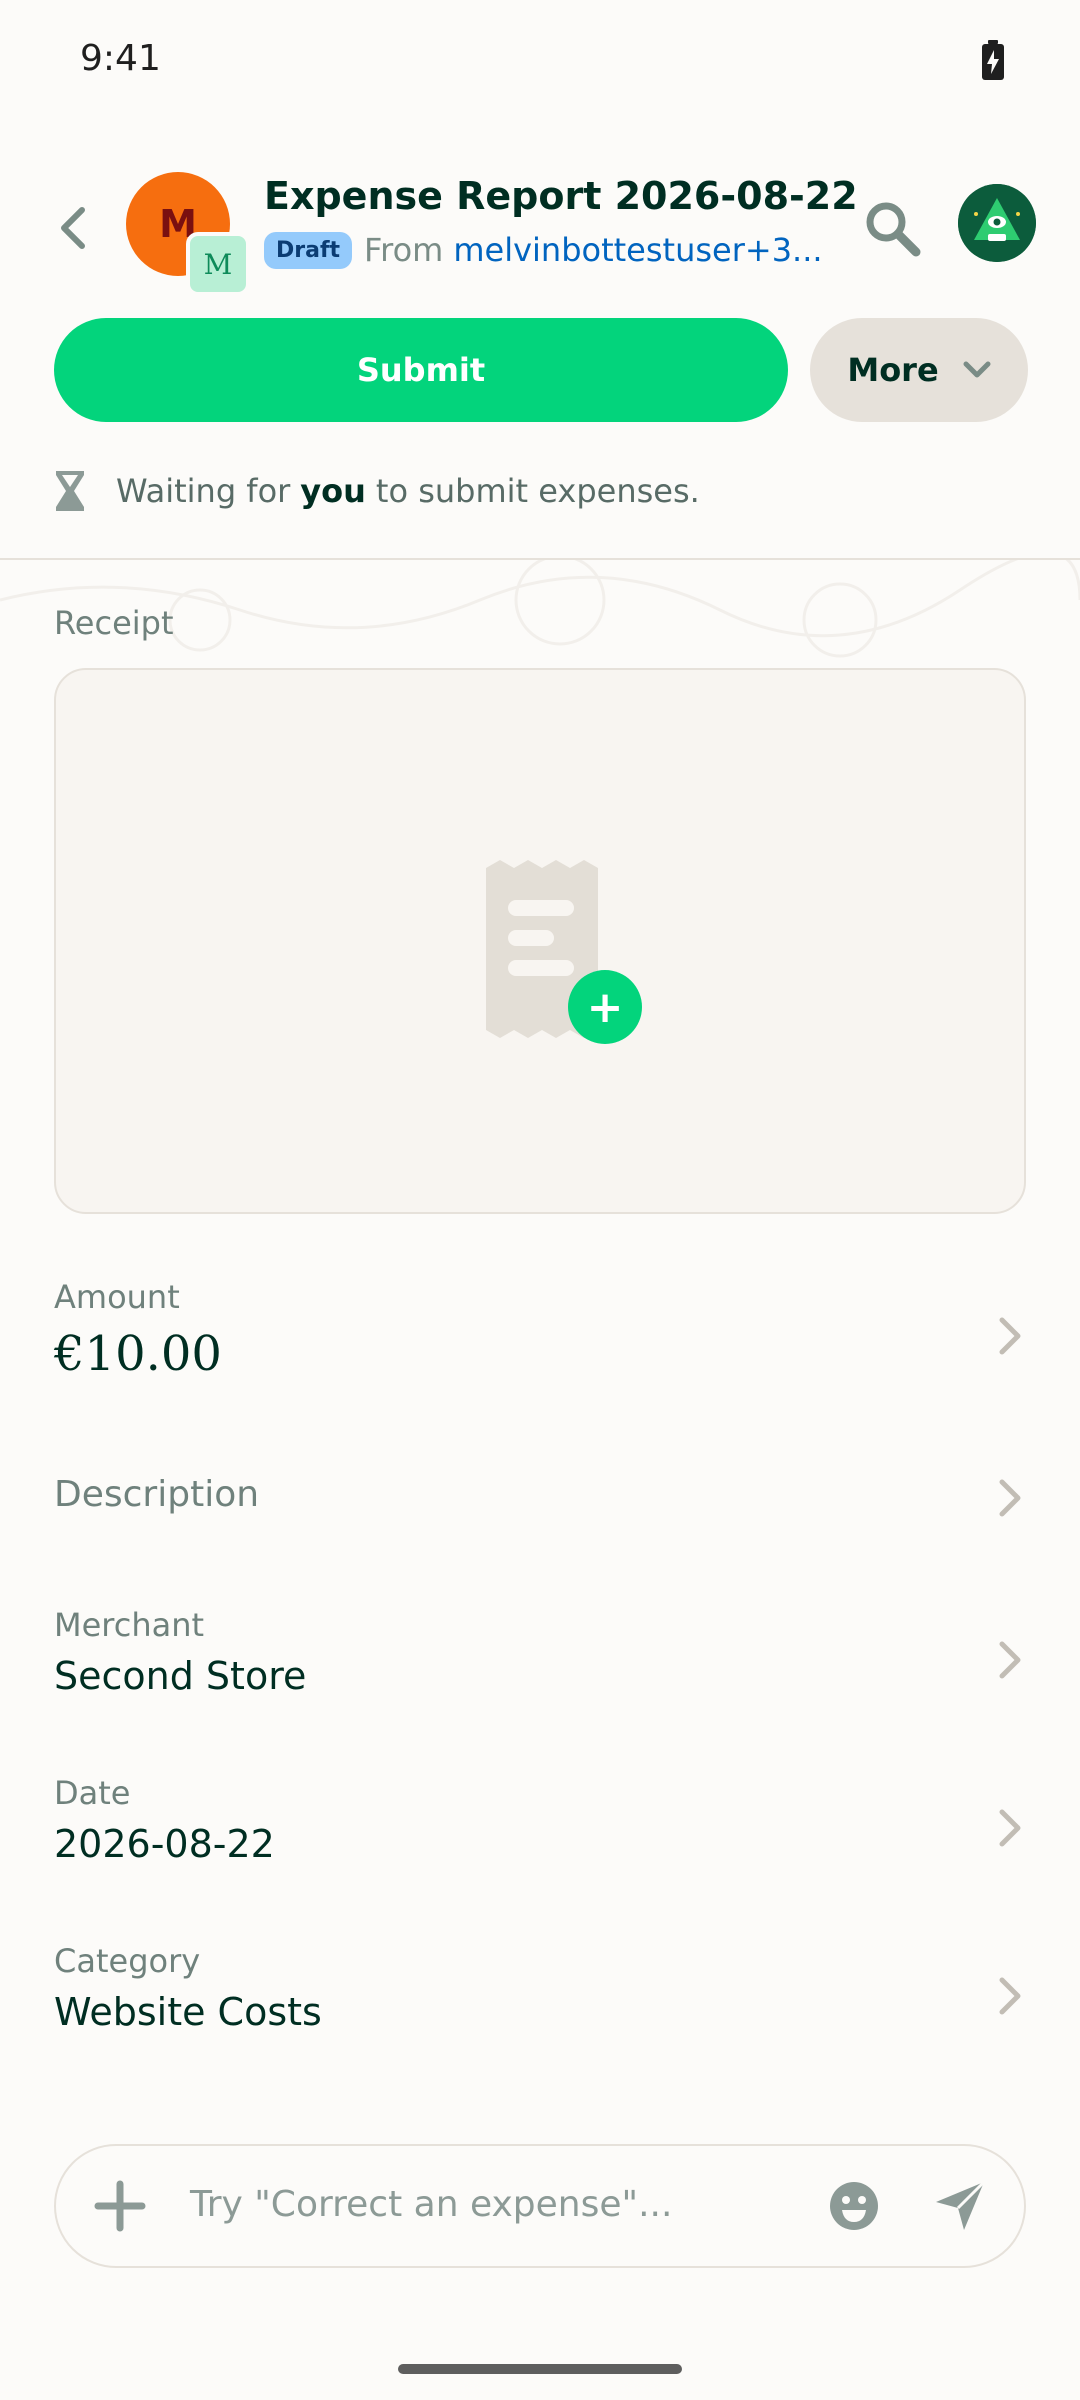 This screenshot has width=1080, height=2400. I want to click on chevron-left-icon, so click(73, 228).